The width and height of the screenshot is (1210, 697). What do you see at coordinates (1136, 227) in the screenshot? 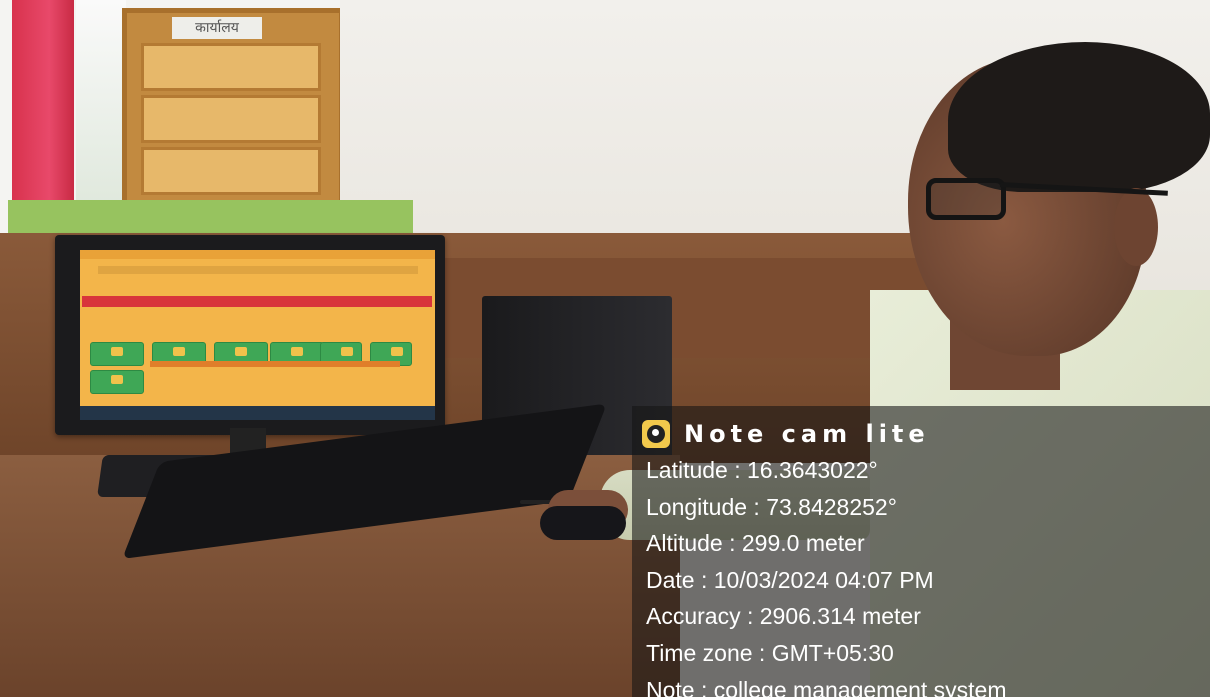
I see `person-ear` at bounding box center [1136, 227].